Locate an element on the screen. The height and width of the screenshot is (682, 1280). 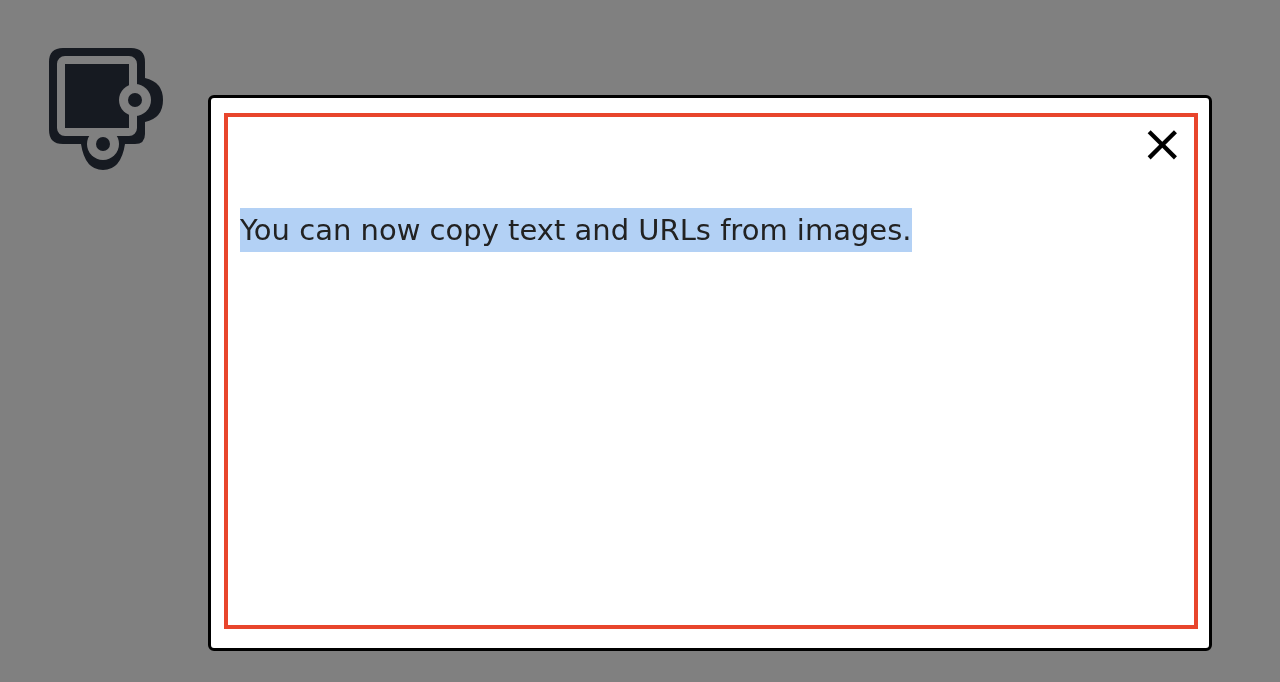
close-button: × is located at coordinates (1162, 143).